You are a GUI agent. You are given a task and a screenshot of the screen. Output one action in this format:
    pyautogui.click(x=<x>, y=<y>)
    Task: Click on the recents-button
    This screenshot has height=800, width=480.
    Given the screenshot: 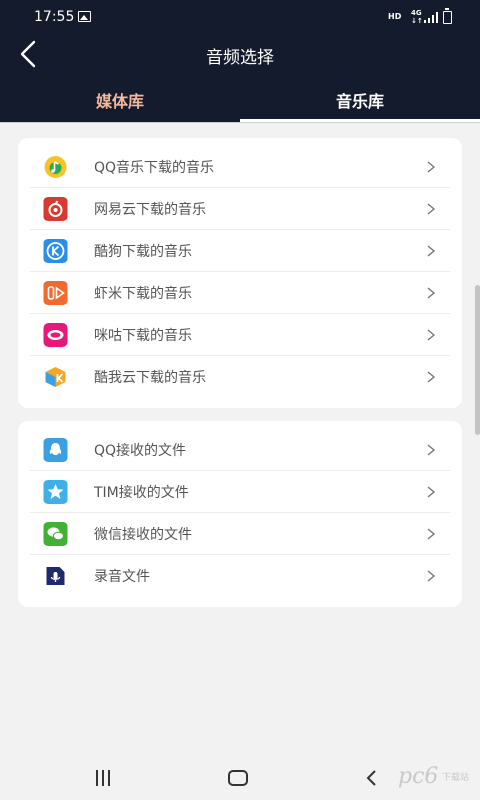 What is the action you would take?
    pyautogui.click(x=103, y=778)
    